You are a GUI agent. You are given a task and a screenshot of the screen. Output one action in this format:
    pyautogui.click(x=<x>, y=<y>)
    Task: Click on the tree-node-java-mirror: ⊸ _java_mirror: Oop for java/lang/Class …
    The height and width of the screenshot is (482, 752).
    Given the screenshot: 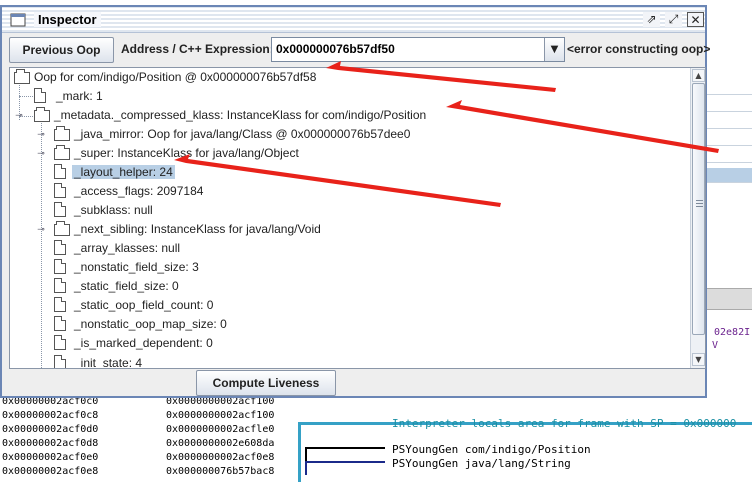 What is the action you would take?
    pyautogui.click(x=223, y=134)
    